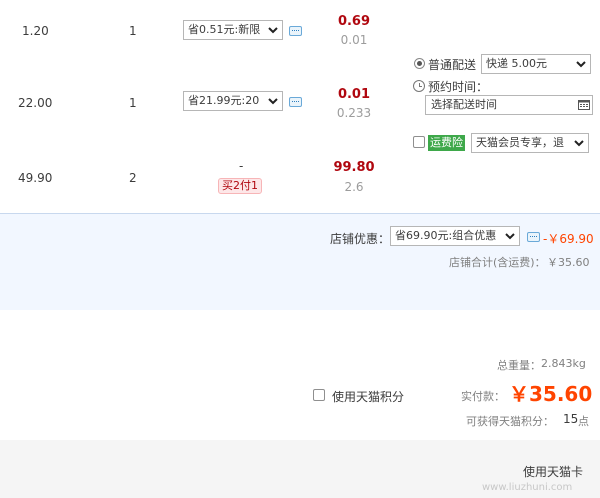 The image size is (600, 498). What do you see at coordinates (354, 113) in the screenshot?
I see `row-2-weight: 0.233` at bounding box center [354, 113].